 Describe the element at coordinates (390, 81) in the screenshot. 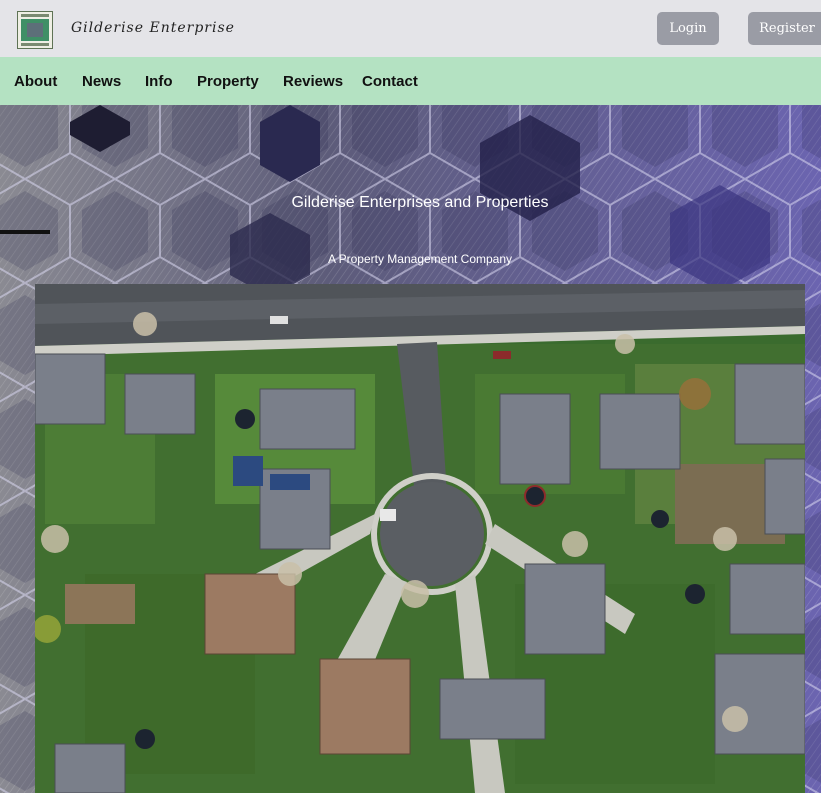

I see `nav-item-contact: Contact` at that location.